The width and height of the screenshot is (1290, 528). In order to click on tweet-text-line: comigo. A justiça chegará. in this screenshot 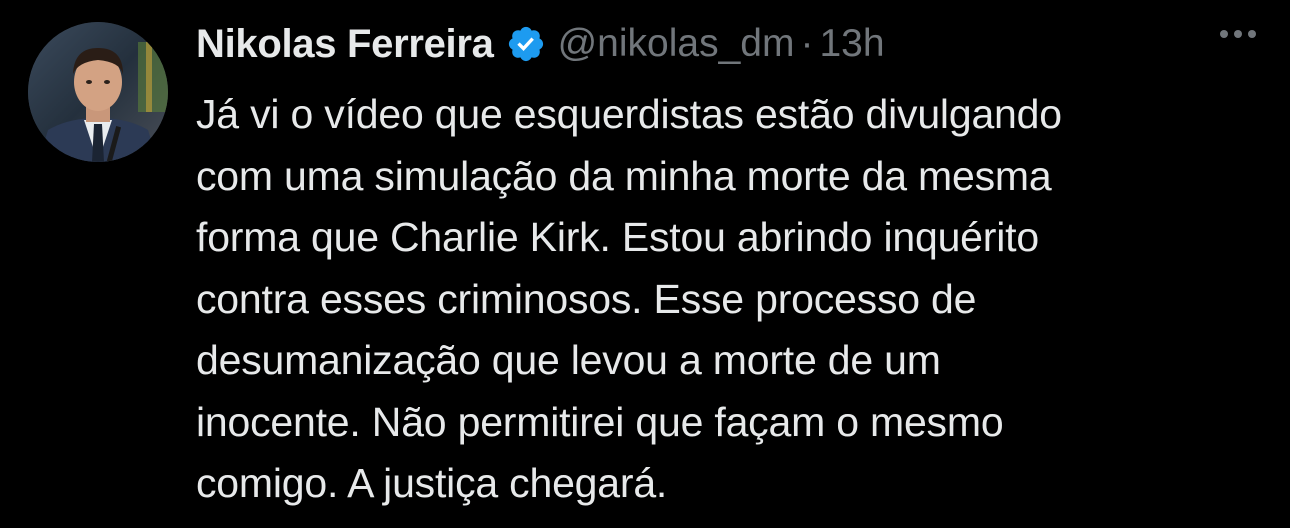, I will do `click(432, 483)`.